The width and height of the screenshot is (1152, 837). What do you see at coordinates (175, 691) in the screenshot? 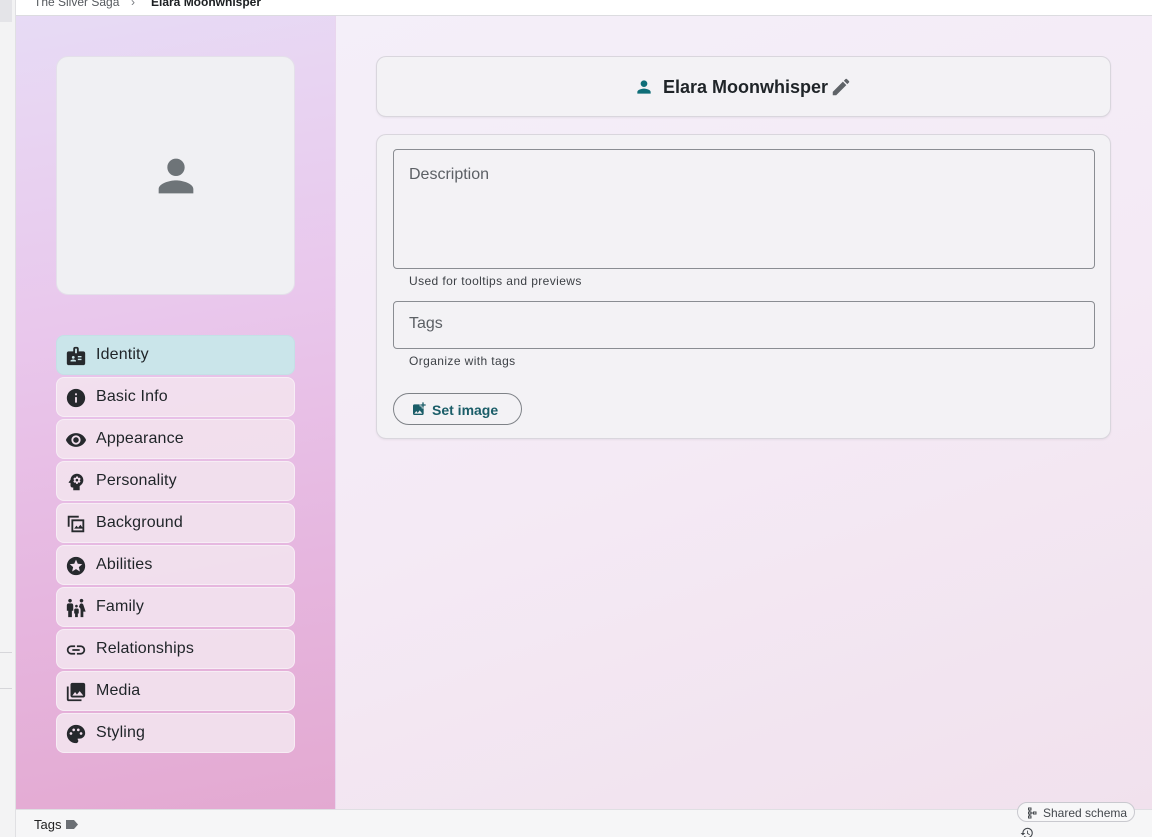
I see `nav-item-media: Media` at bounding box center [175, 691].